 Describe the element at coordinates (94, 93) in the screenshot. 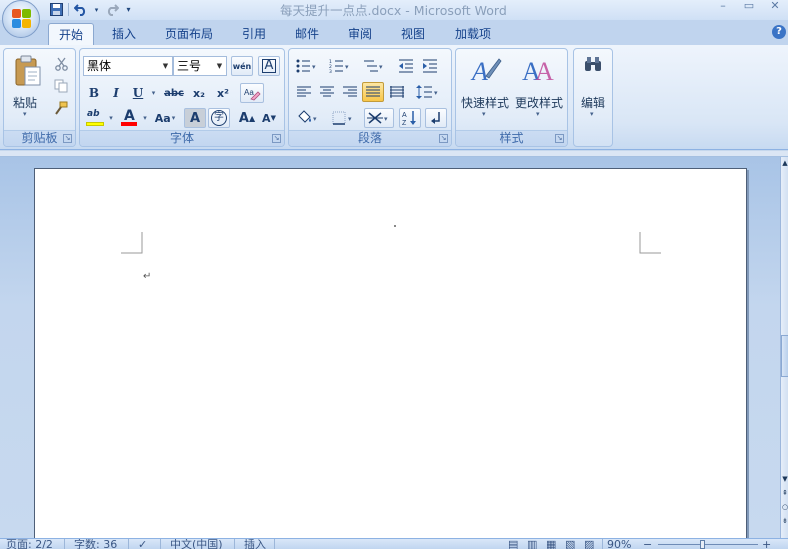

I see `bold-button: B` at that location.